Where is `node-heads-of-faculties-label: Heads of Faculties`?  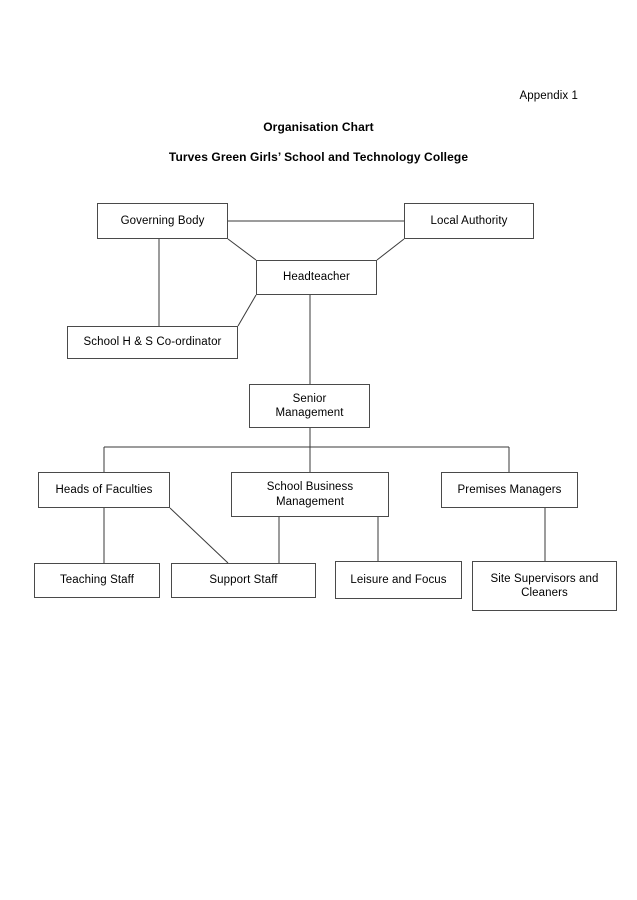 node-heads-of-faculties-label: Heads of Faculties is located at coordinates (104, 489).